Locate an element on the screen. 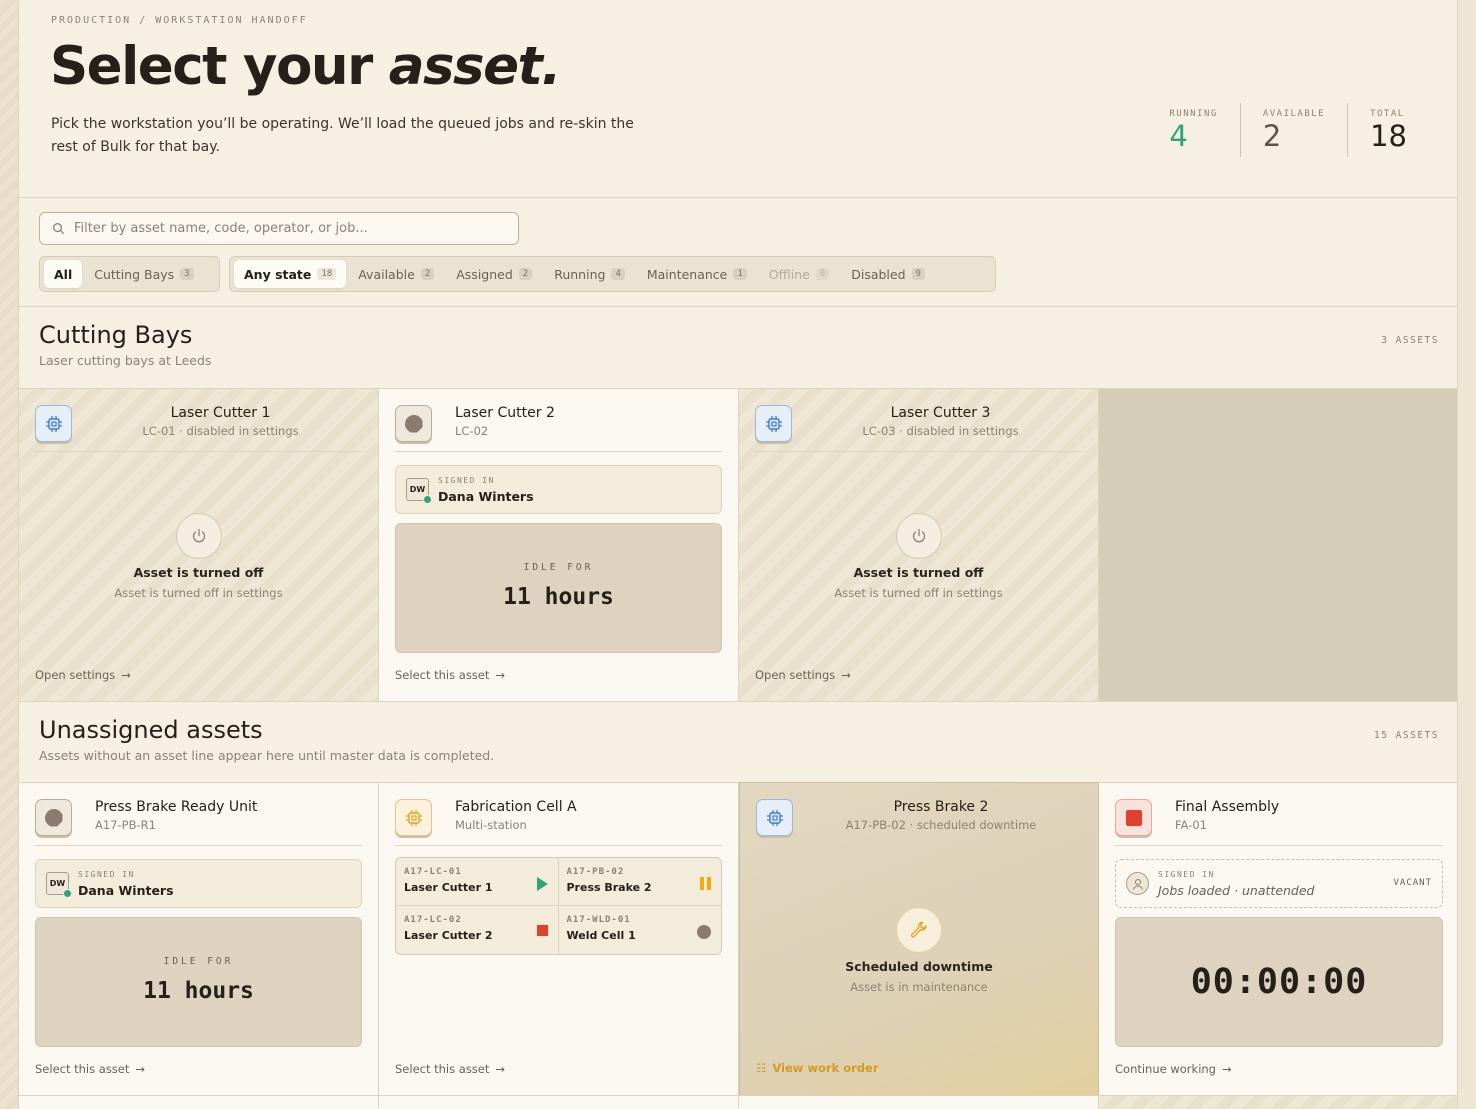  link-label: Open settings is located at coordinates (75, 675).